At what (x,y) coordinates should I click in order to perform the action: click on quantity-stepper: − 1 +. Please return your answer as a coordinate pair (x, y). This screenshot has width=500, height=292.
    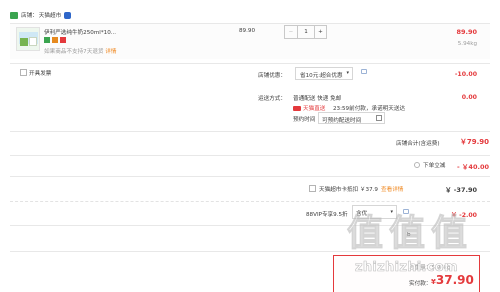
    Looking at the image, I should click on (305, 32).